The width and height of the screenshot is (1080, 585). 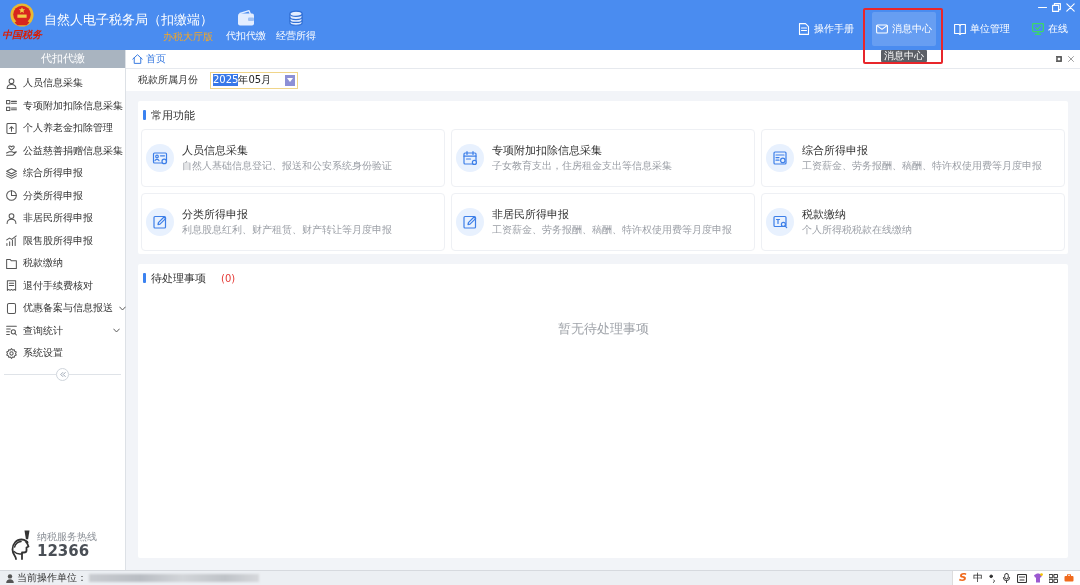 What do you see at coordinates (1006, 578) in the screenshot?
I see `microphone-icon` at bounding box center [1006, 578].